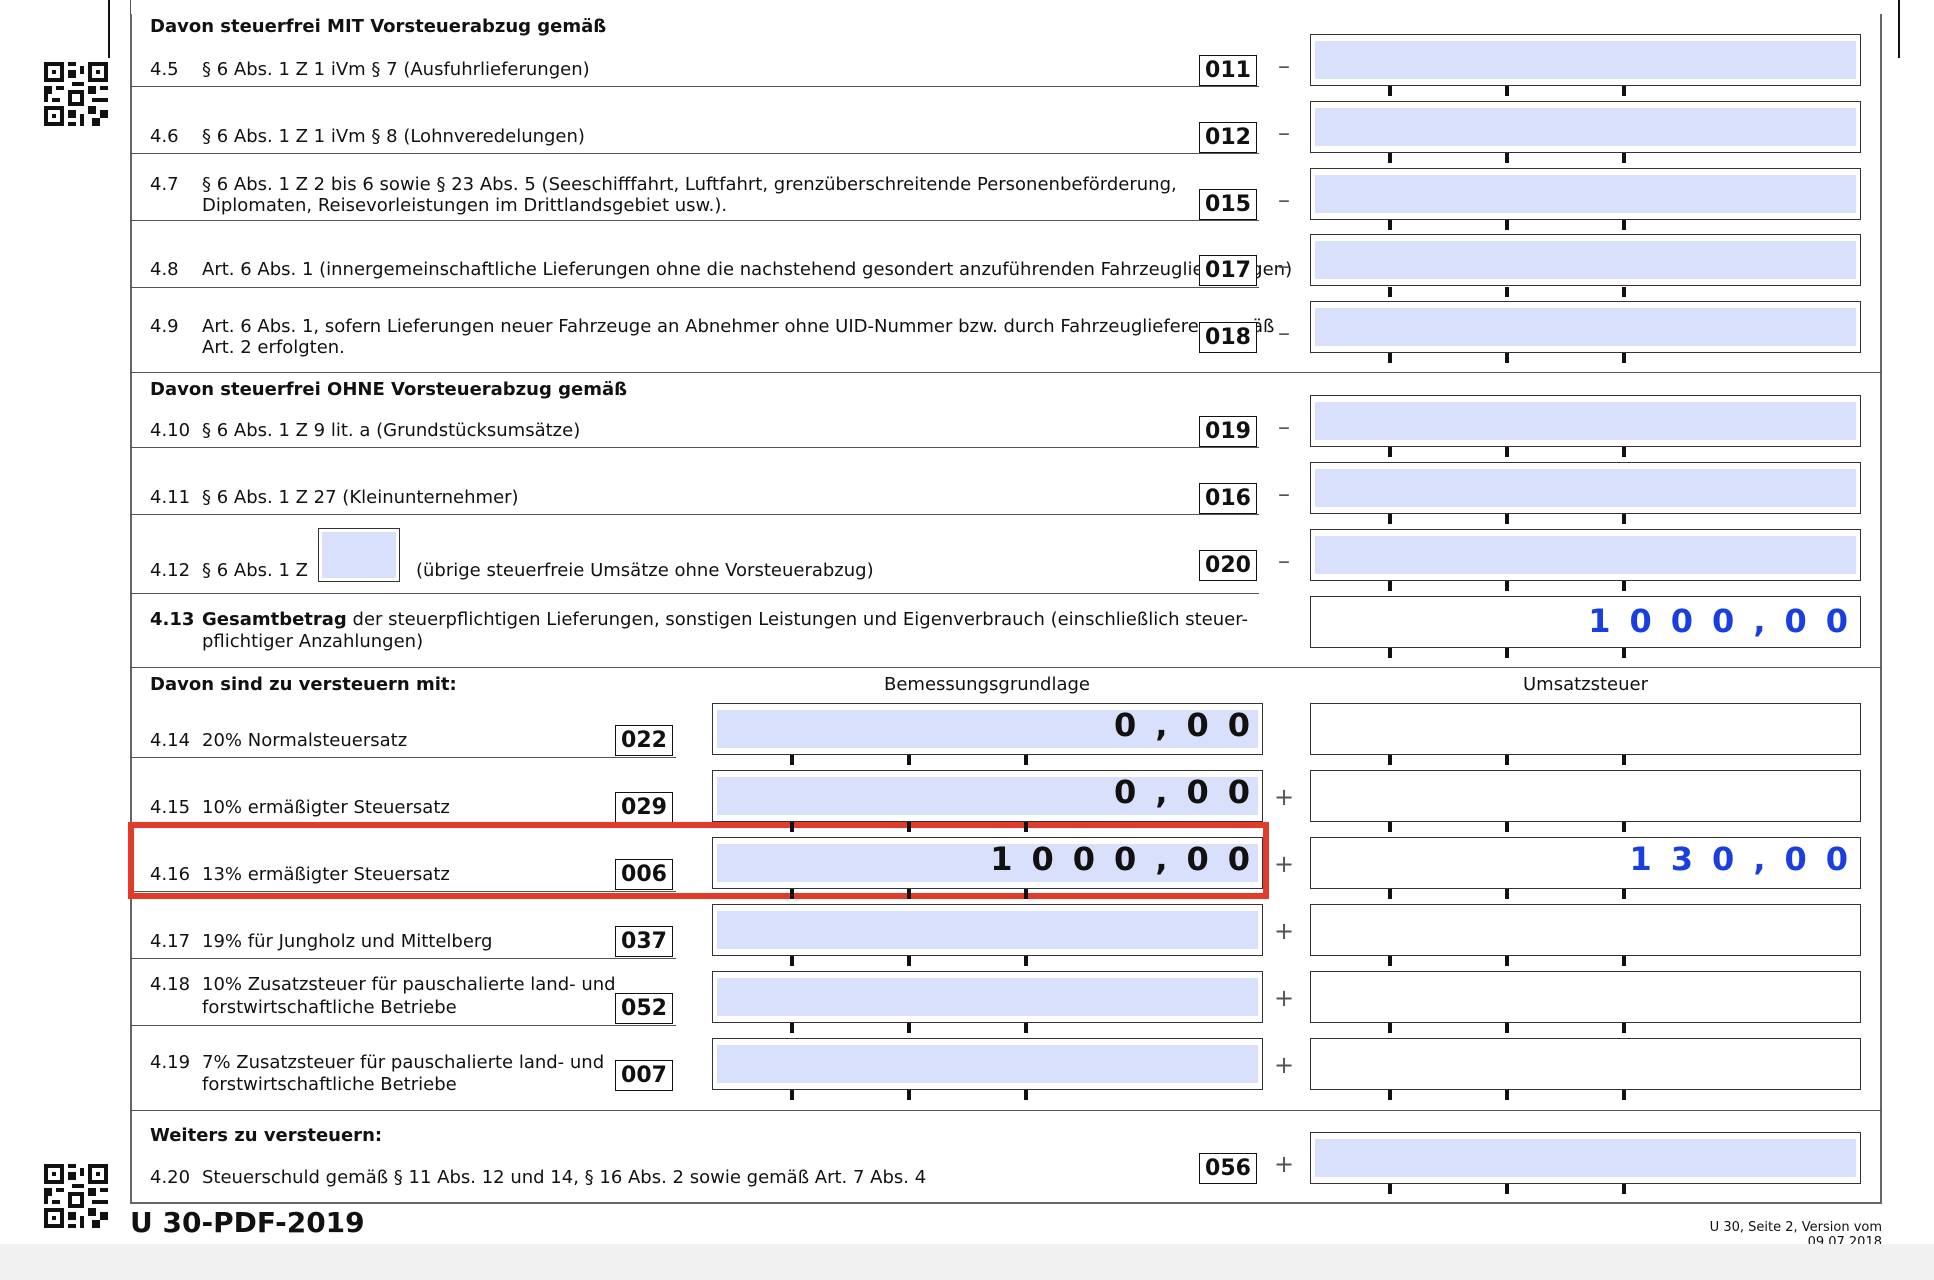  Describe the element at coordinates (987, 729) in the screenshot. I see `base-field-022: 0,00` at that location.